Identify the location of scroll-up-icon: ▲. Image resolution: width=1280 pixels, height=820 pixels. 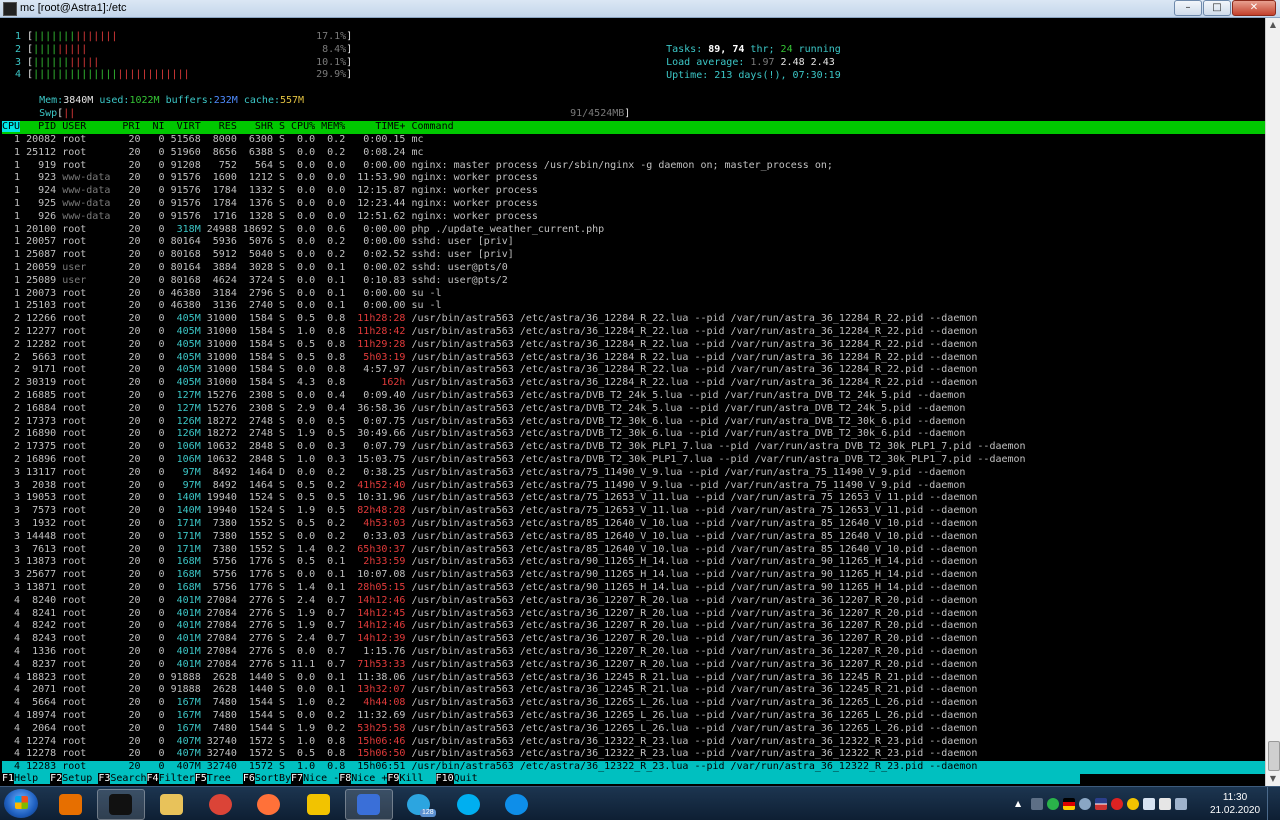
(1273, 25).